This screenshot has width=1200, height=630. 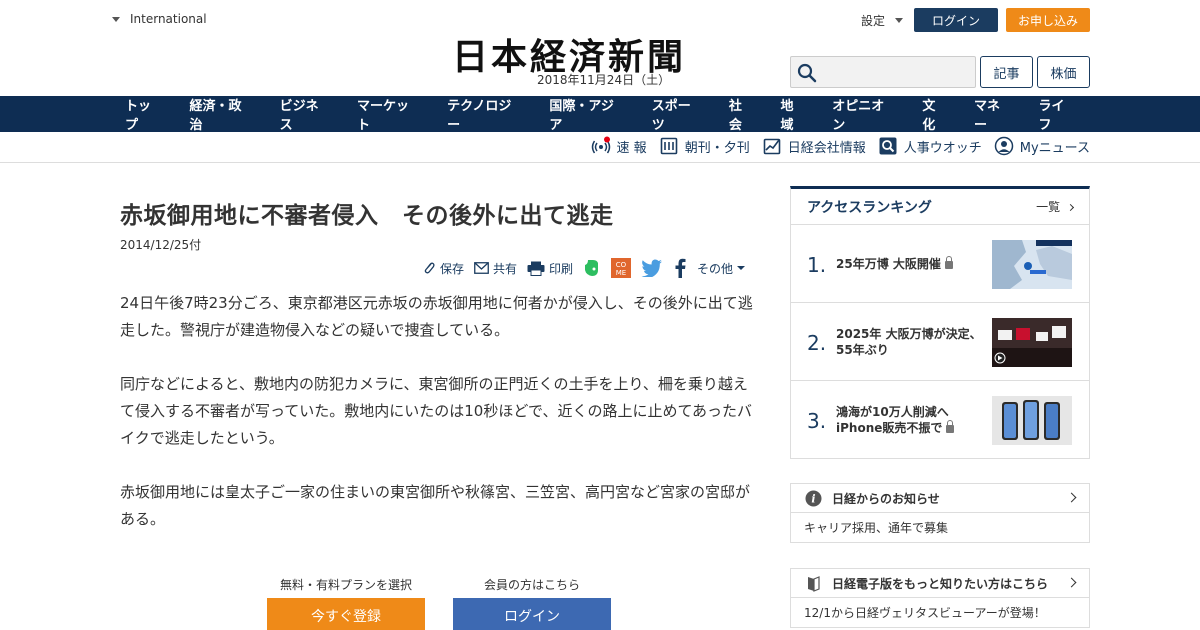 I want to click on nav-item-business: ビジネス, so click(x=305, y=114).